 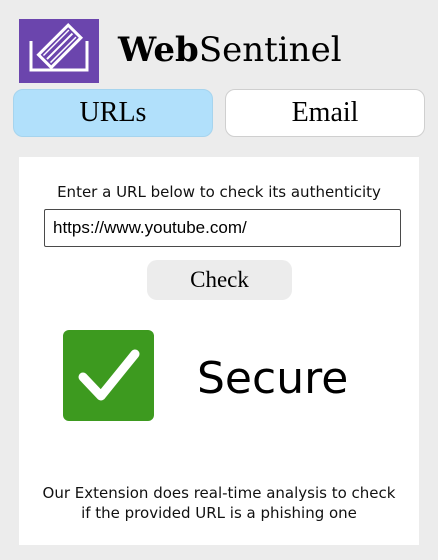 I want to click on check-button: Check, so click(x=219, y=280).